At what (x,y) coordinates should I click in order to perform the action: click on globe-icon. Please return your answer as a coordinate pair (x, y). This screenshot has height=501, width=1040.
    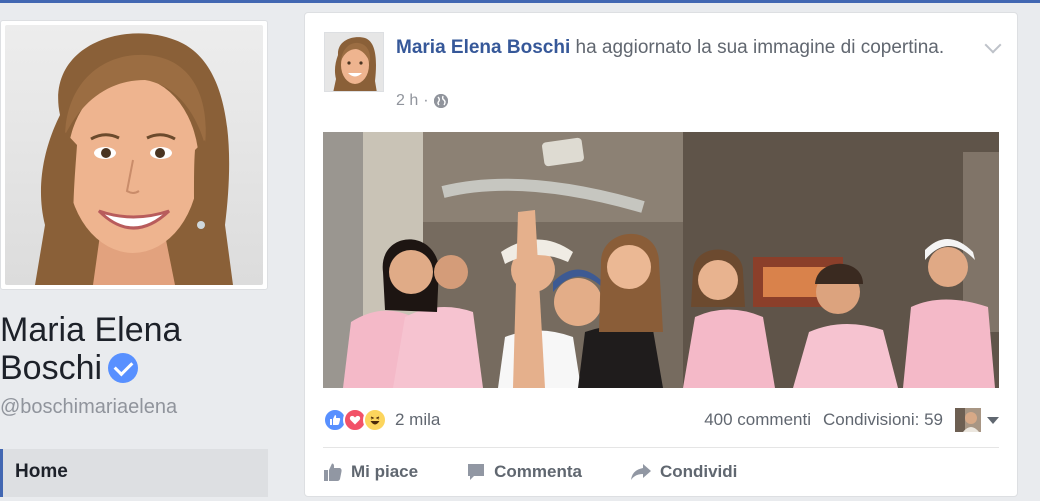
    Looking at the image, I should click on (440, 101).